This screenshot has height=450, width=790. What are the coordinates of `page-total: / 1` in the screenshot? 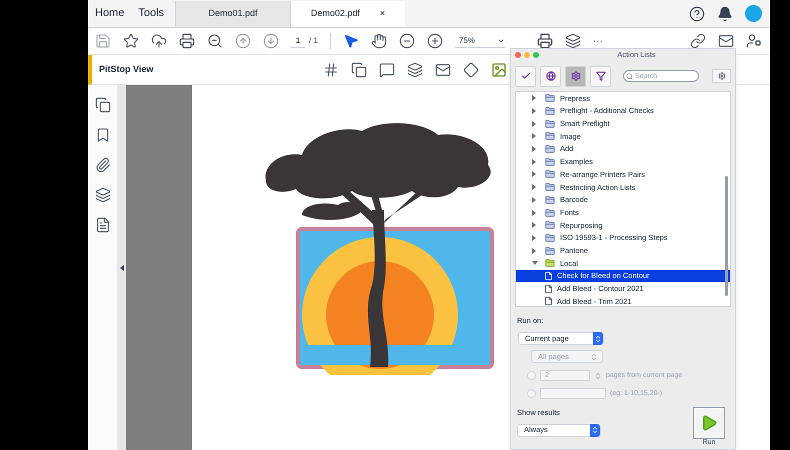 It's located at (313, 41).